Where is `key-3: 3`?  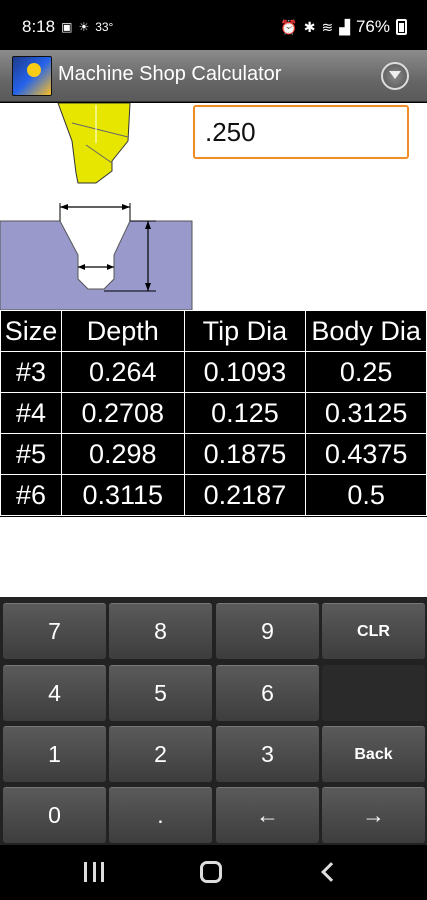 key-3: 3 is located at coordinates (267, 754).